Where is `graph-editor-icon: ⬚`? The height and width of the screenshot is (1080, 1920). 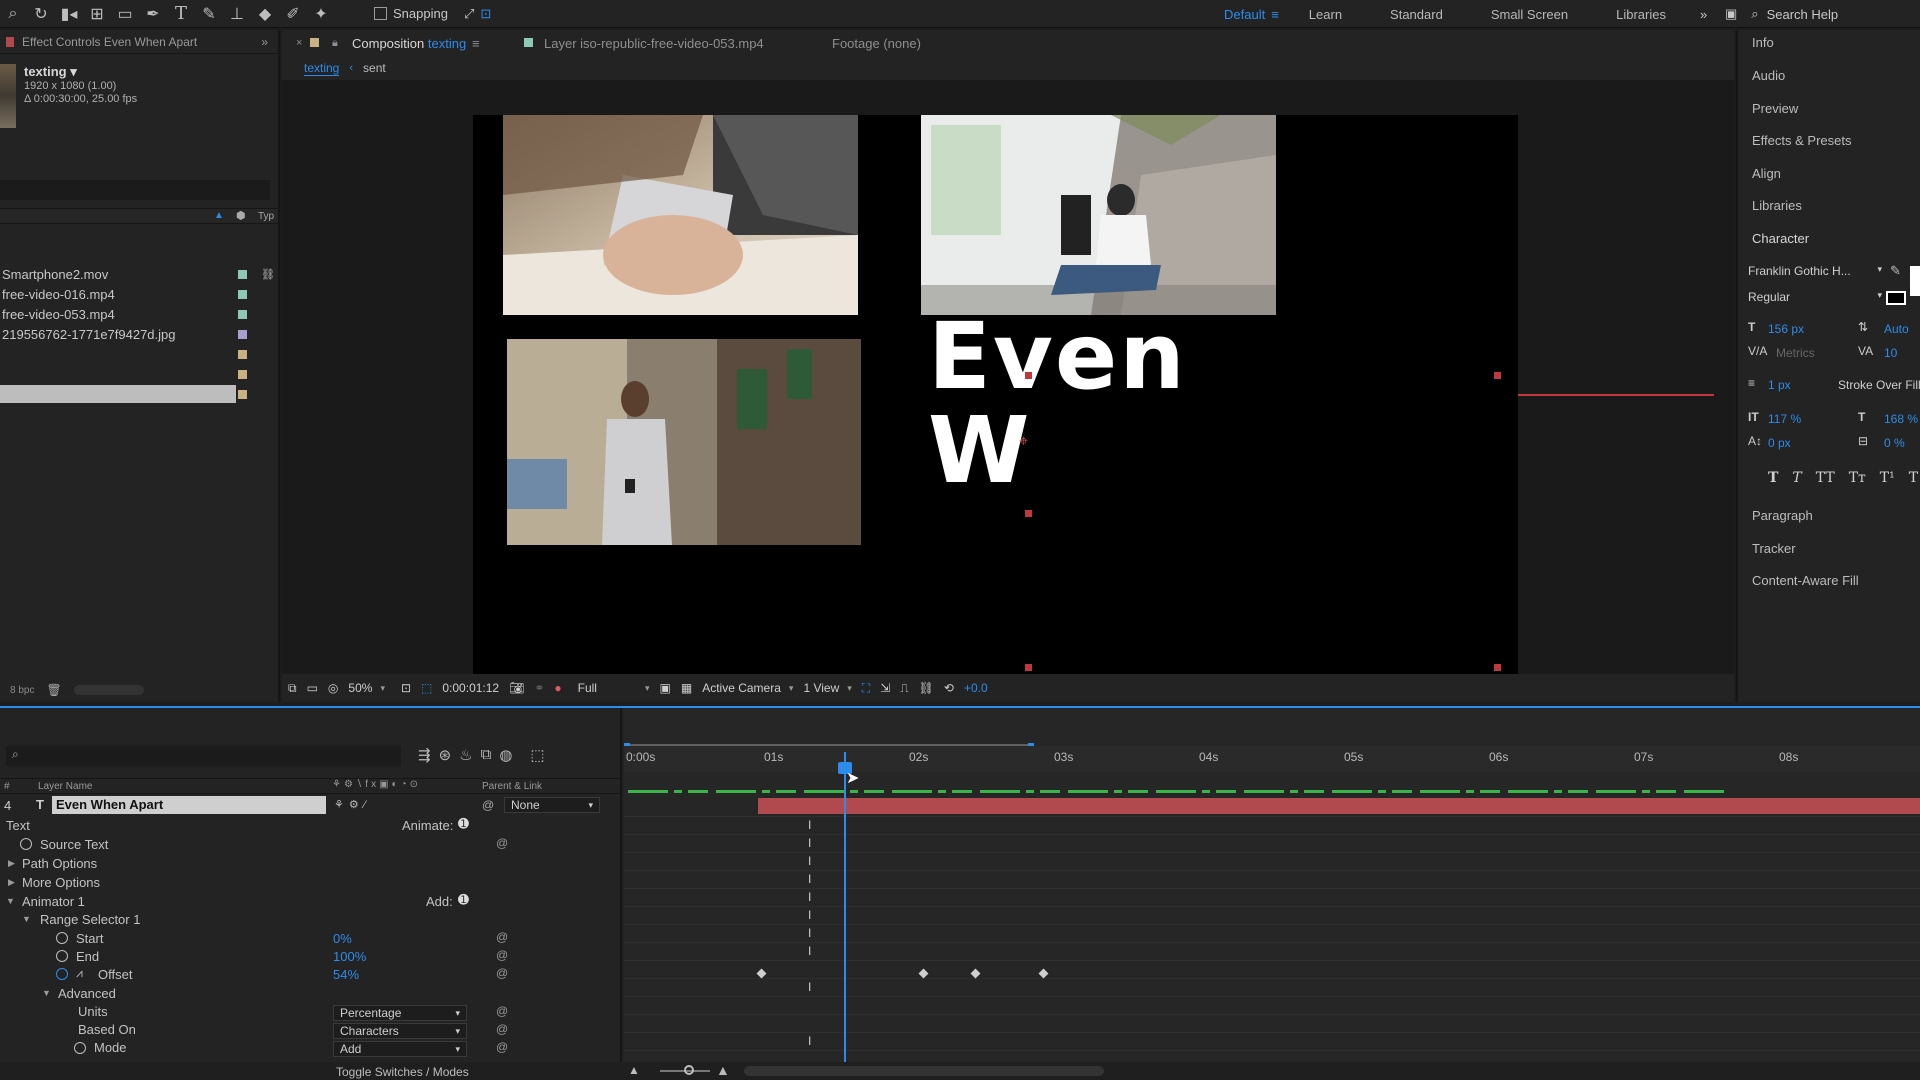
graph-editor-icon: ⬚ is located at coordinates (537, 755).